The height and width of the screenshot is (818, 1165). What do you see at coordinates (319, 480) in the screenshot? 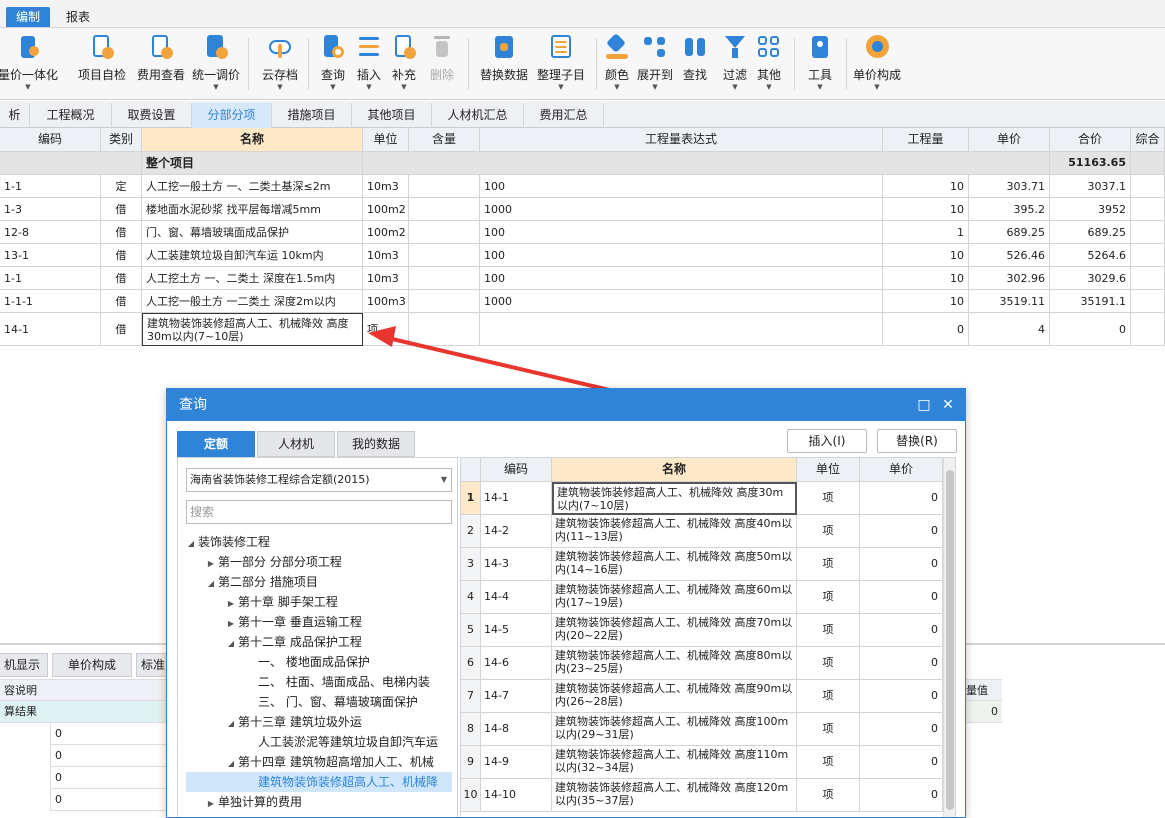
I see `quota-library-select: 海南省装饰装修工程综合定额(2015) ▼` at bounding box center [319, 480].